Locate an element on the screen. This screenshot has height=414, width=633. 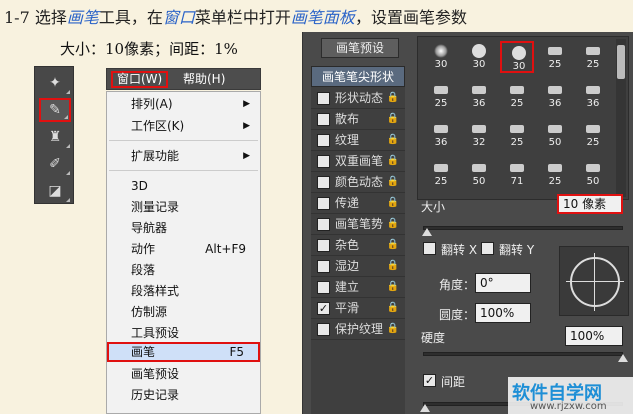
menu-item: 段落样式 is located at coordinates (183, 291).